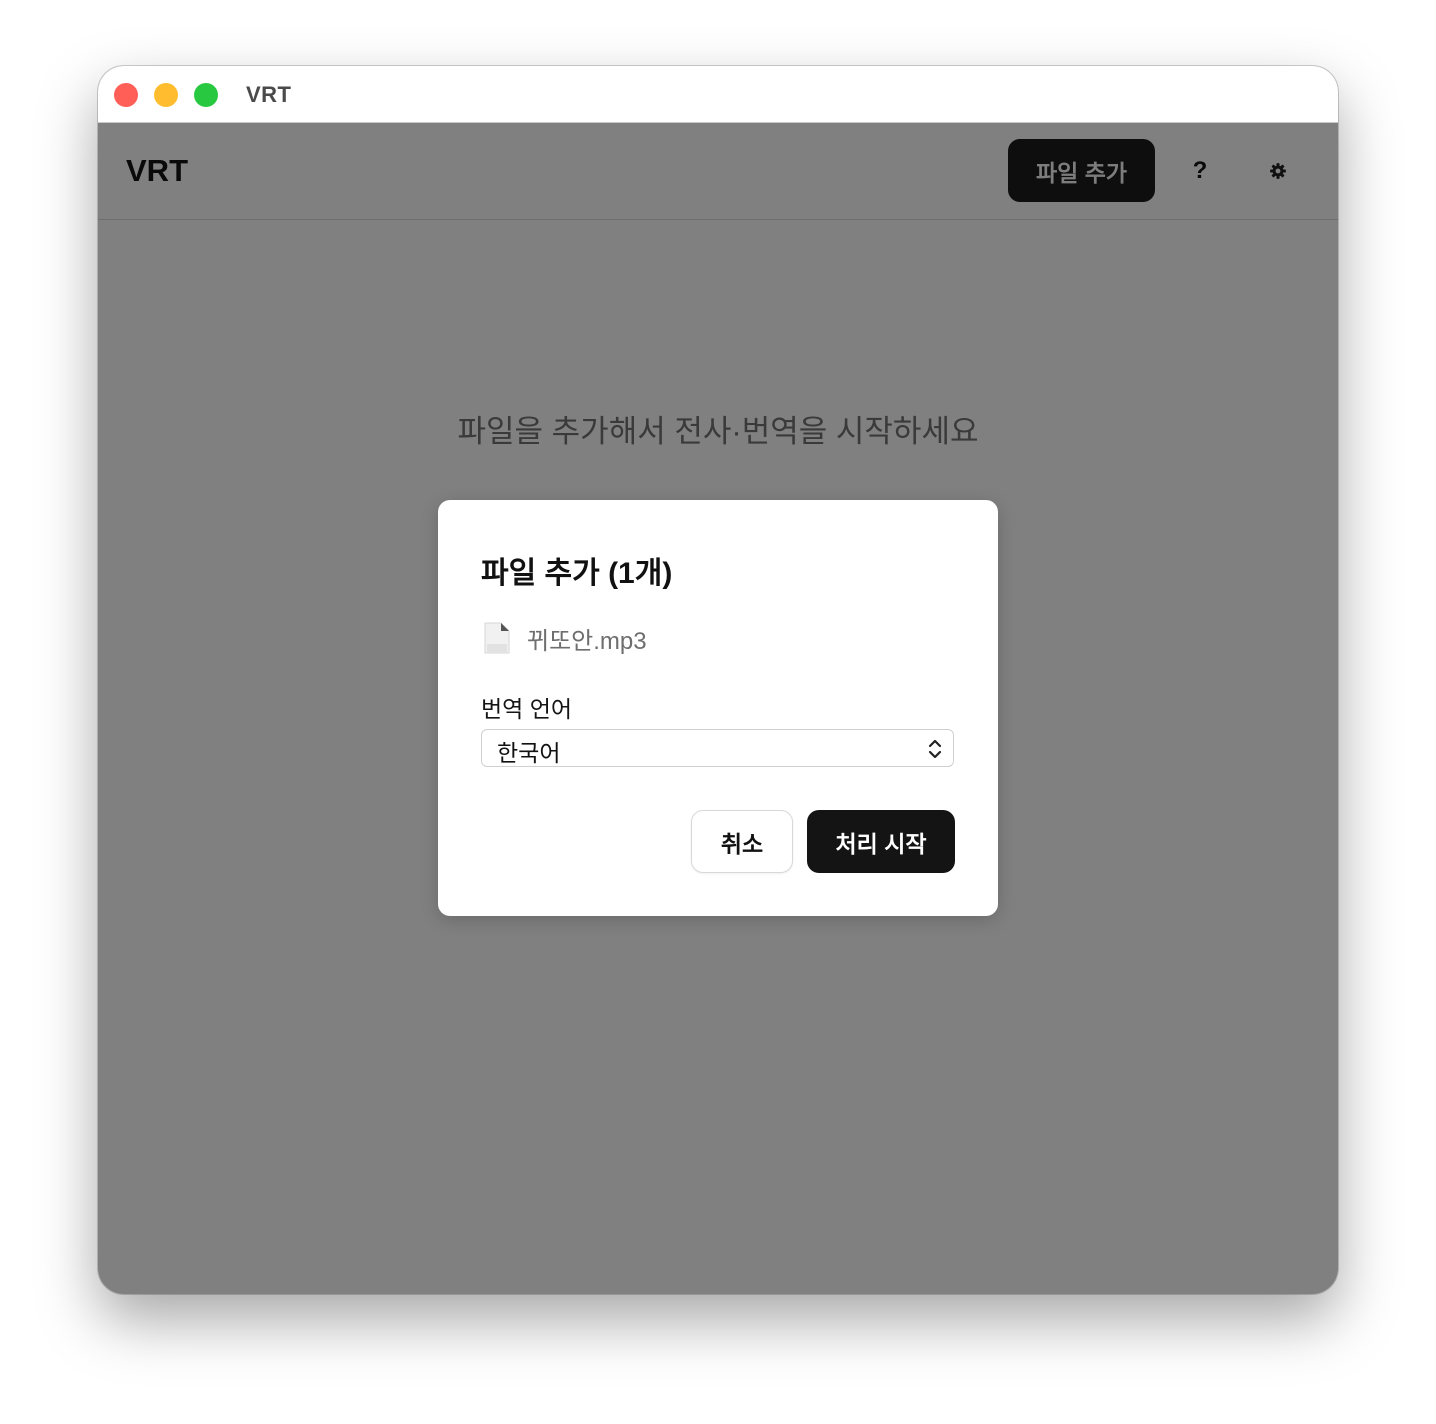  I want to click on app-header: VRT 파일 추가 ?, so click(718, 171).